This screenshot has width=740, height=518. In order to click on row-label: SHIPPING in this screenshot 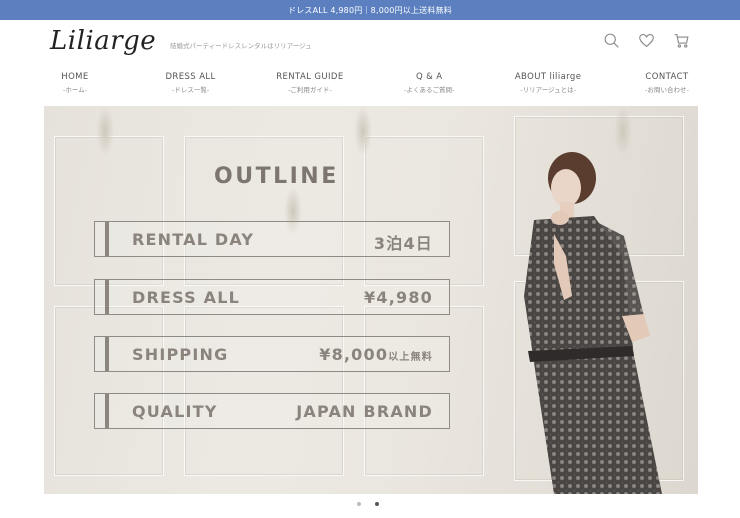, I will do `click(180, 354)`.